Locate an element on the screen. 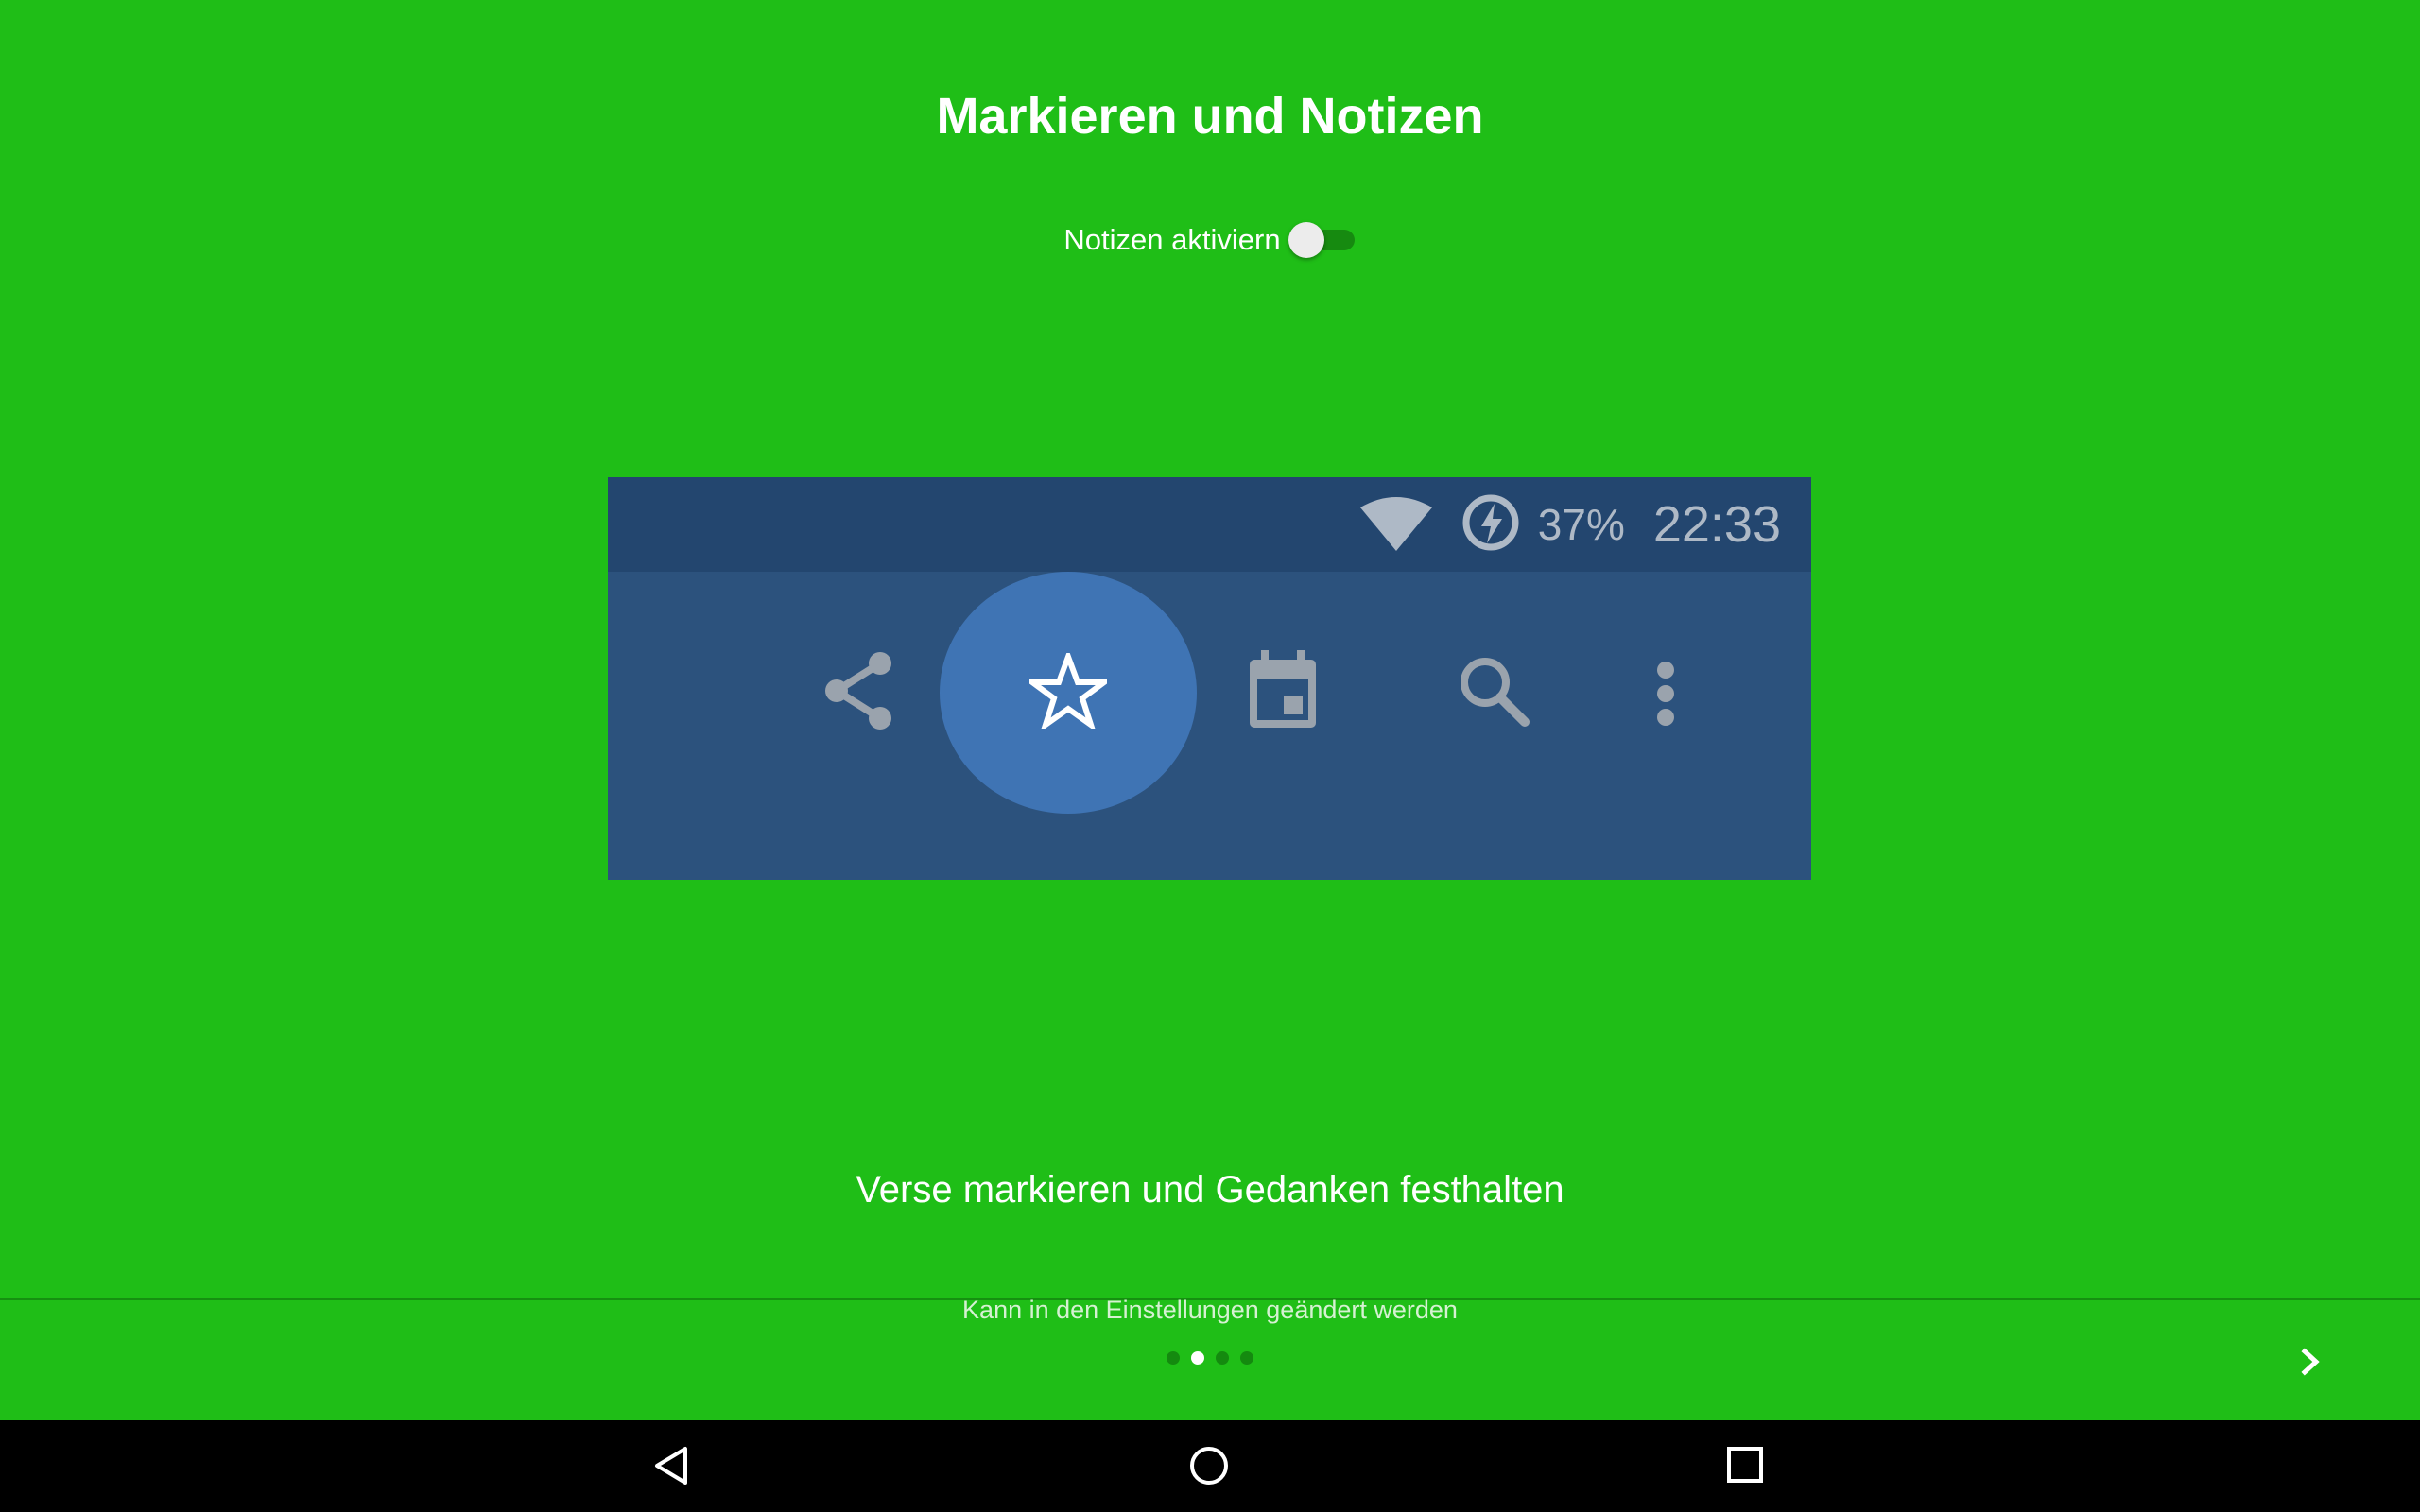  next-button is located at coordinates (2311, 1361).